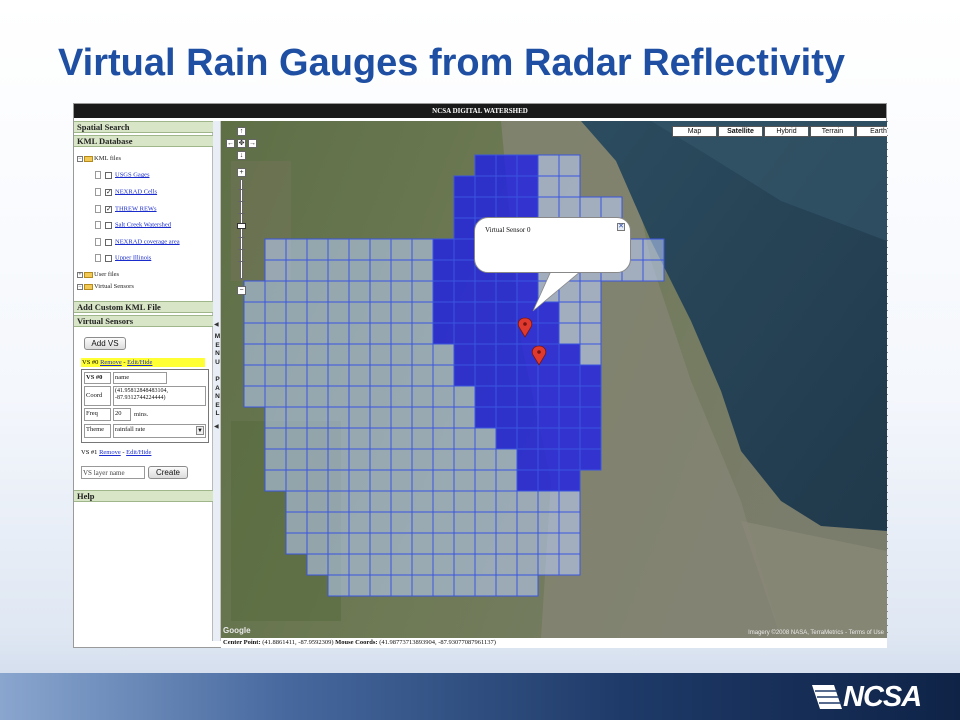  Describe the element at coordinates (99, 158) in the screenshot. I see `tree-kml-files: − KML files` at that location.